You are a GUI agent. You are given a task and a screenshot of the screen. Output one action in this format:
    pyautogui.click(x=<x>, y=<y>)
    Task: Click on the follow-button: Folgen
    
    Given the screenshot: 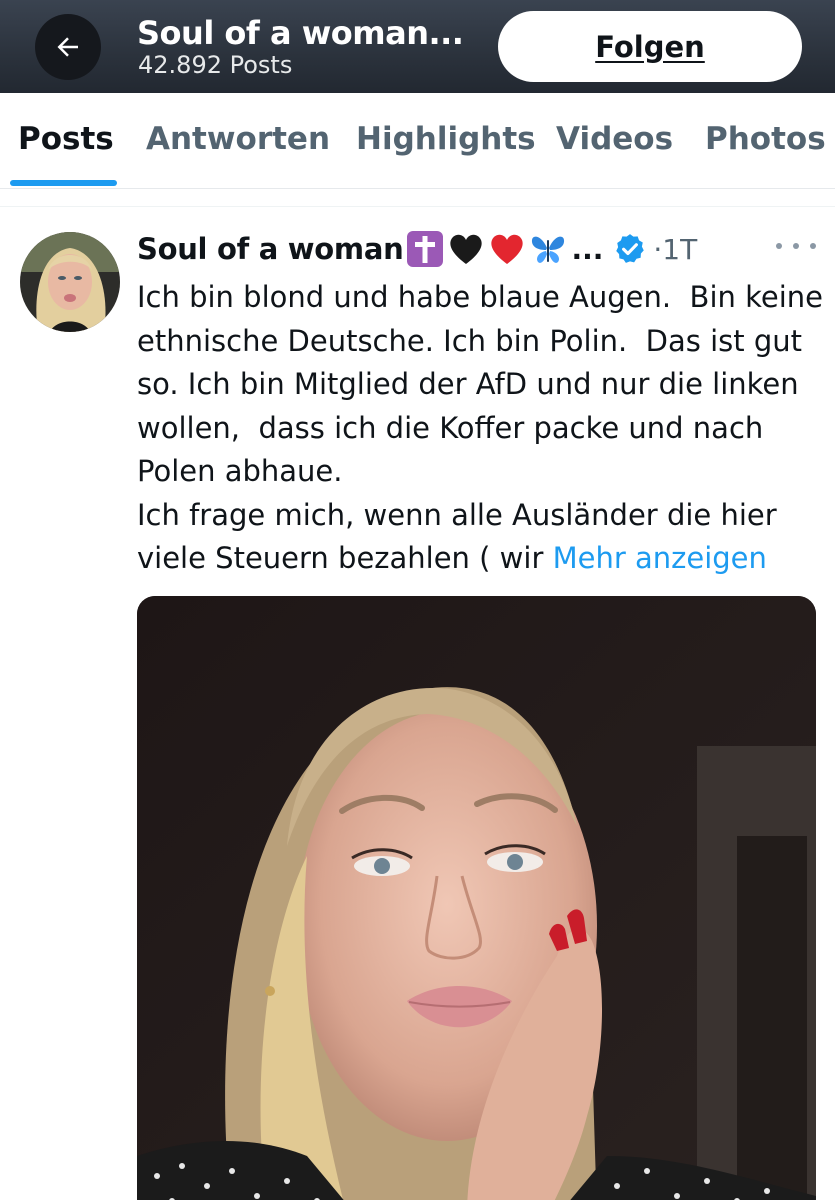 What is the action you would take?
    pyautogui.click(x=650, y=46)
    